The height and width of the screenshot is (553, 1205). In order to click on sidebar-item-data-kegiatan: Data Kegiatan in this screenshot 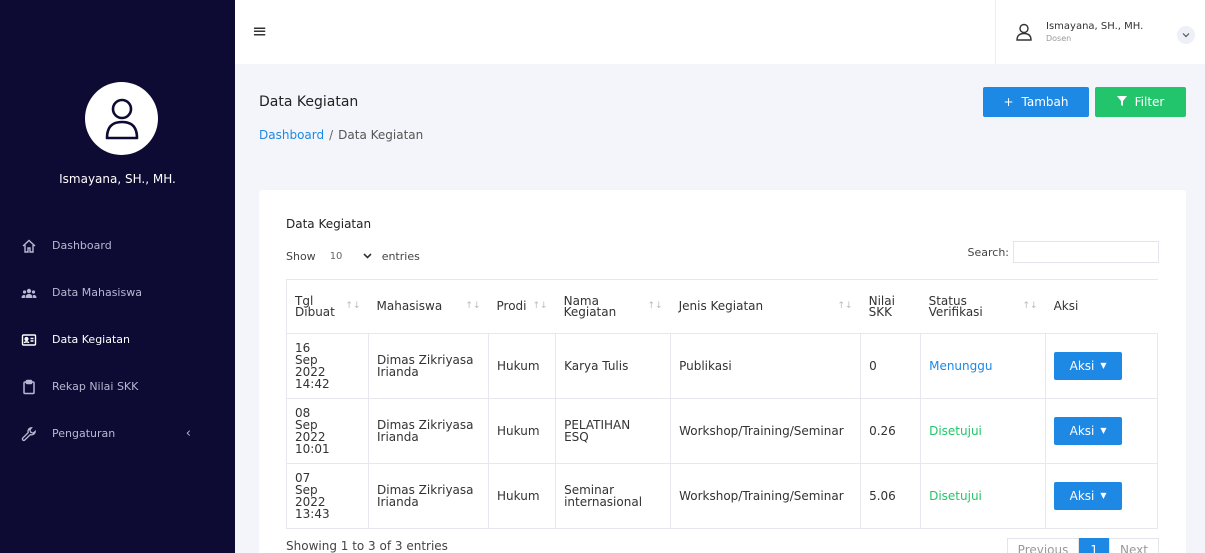, I will do `click(117, 339)`.